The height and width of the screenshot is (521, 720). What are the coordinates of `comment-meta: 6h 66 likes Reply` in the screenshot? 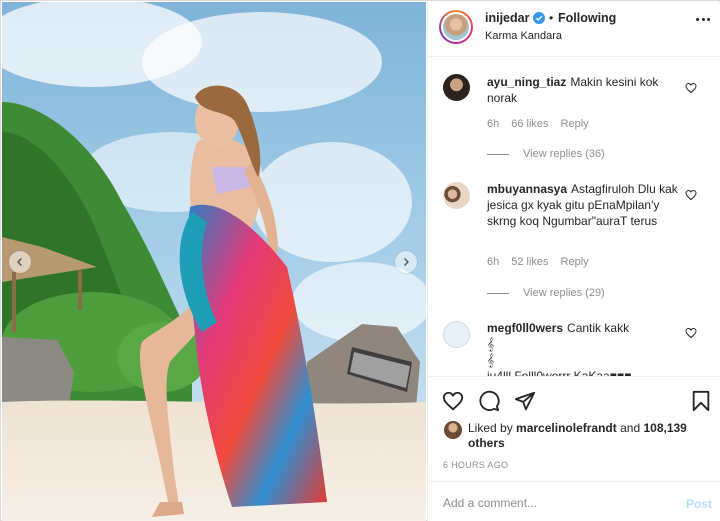 It's located at (544, 124).